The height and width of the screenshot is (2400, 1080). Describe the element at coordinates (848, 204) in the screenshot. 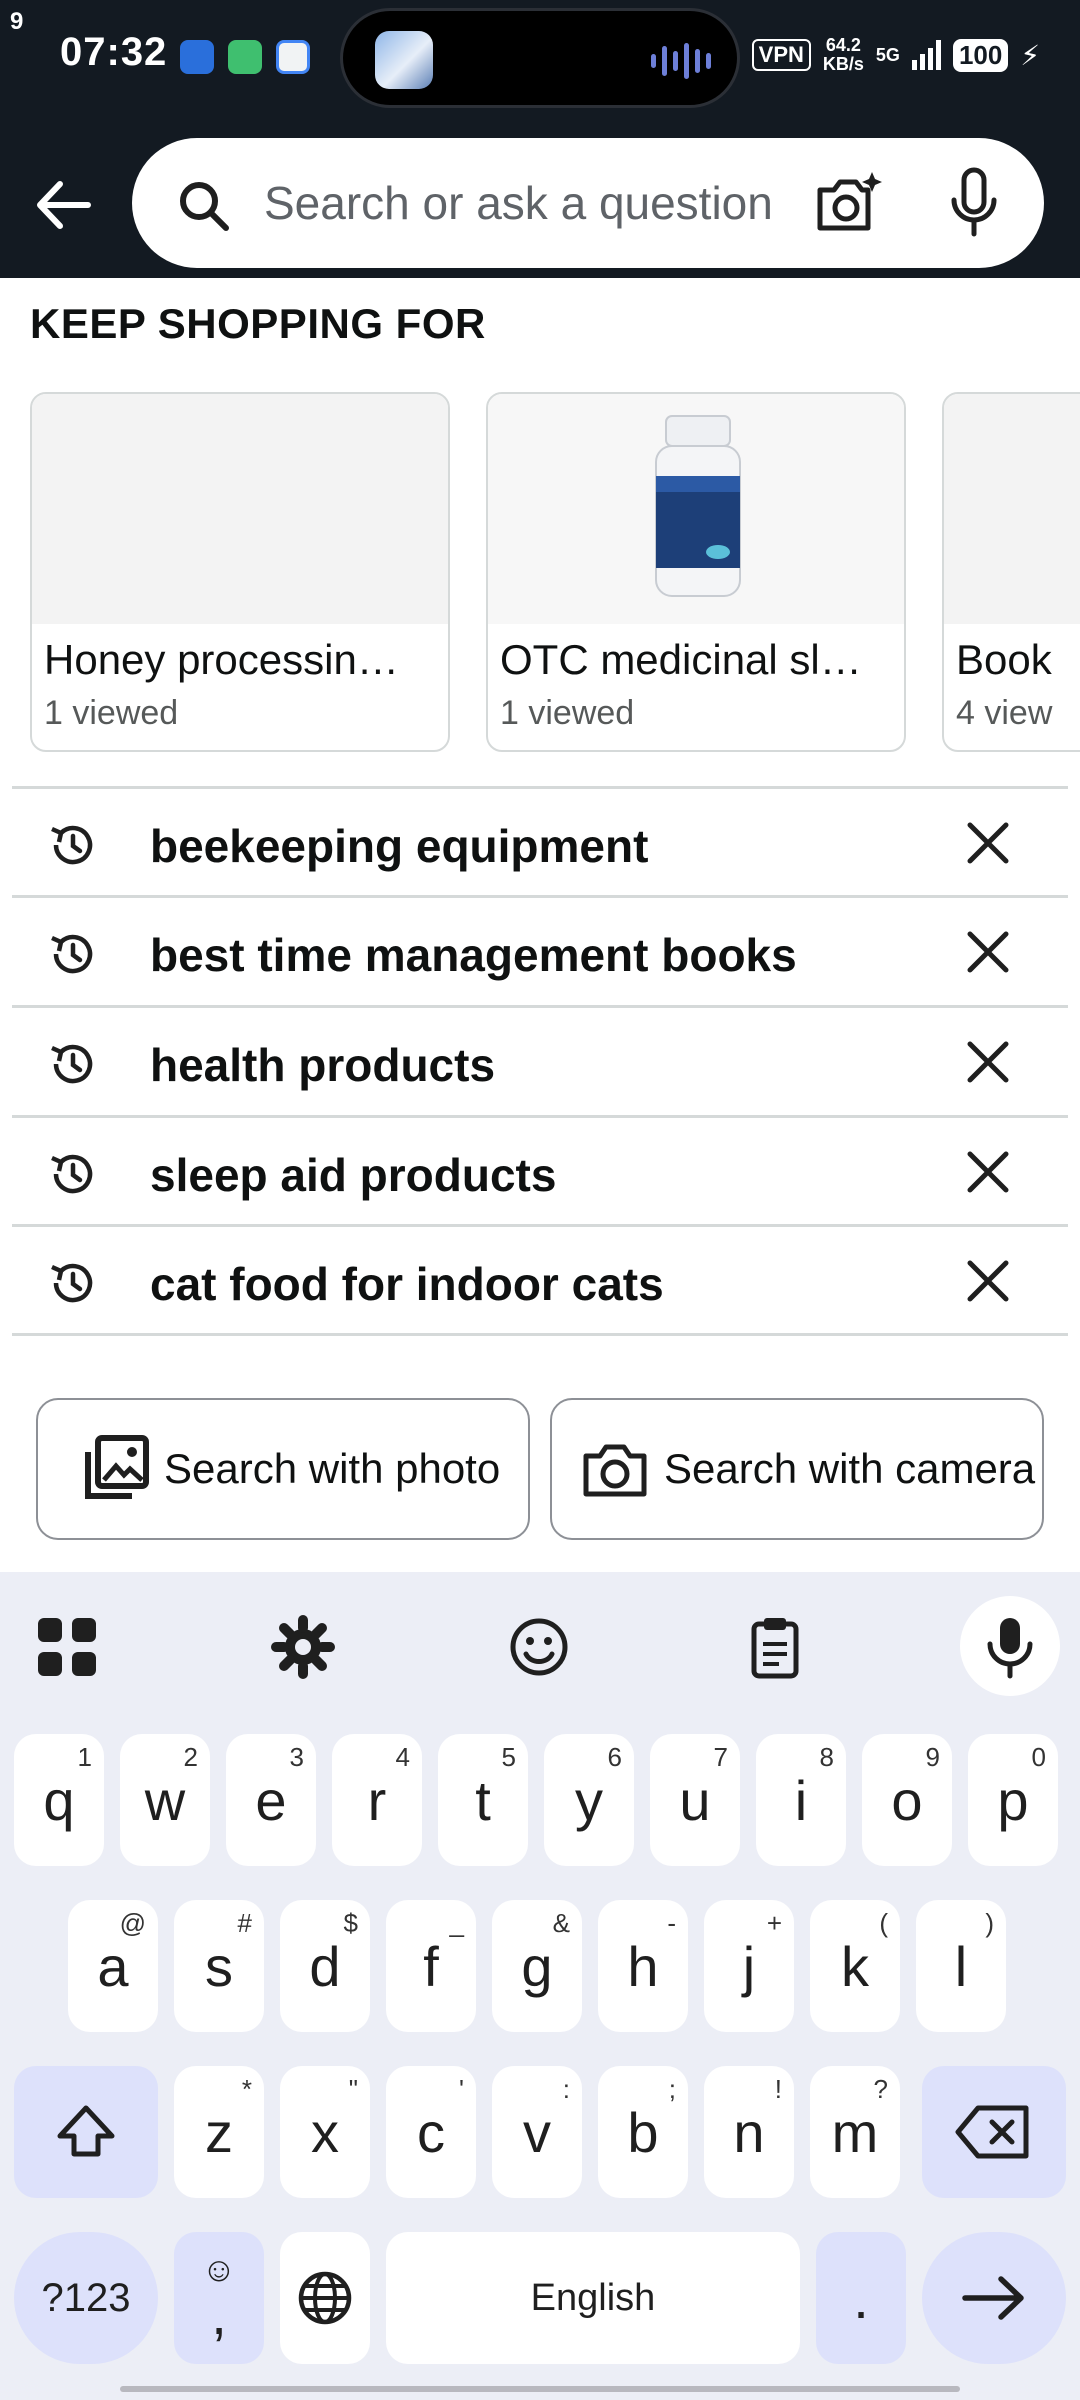

I see `visual-search-button` at that location.